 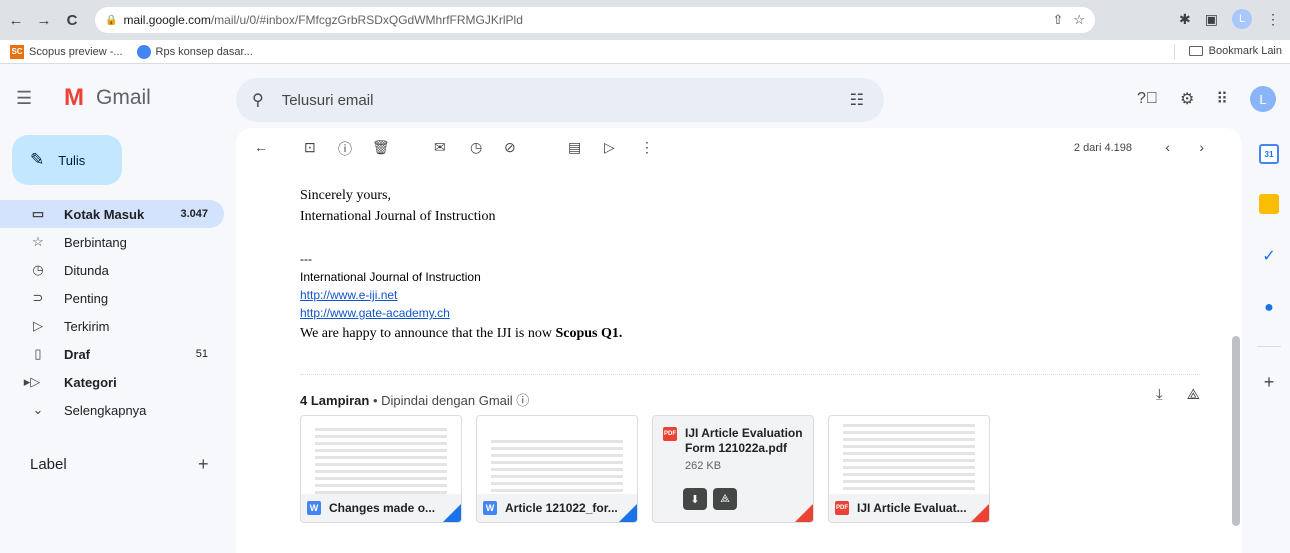 I want to click on download-all-icon: ⤓, so click(x=1159, y=394).